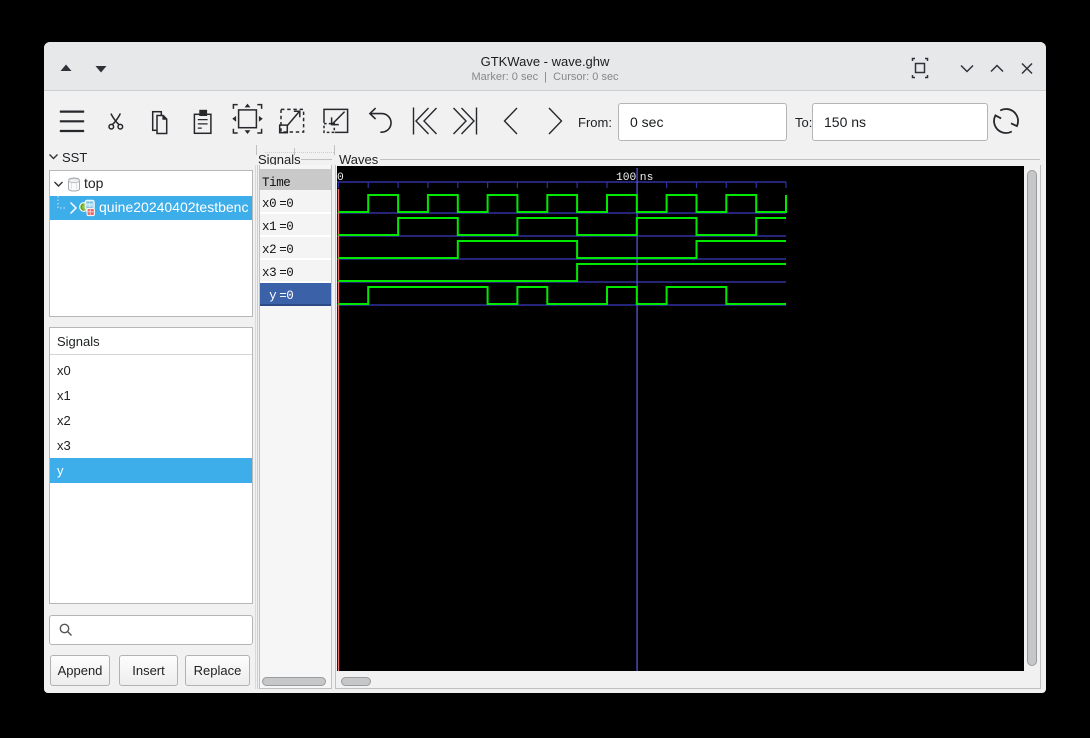 This screenshot has height=738, width=1090. I want to click on svg-text: ns, so click(647, 178).